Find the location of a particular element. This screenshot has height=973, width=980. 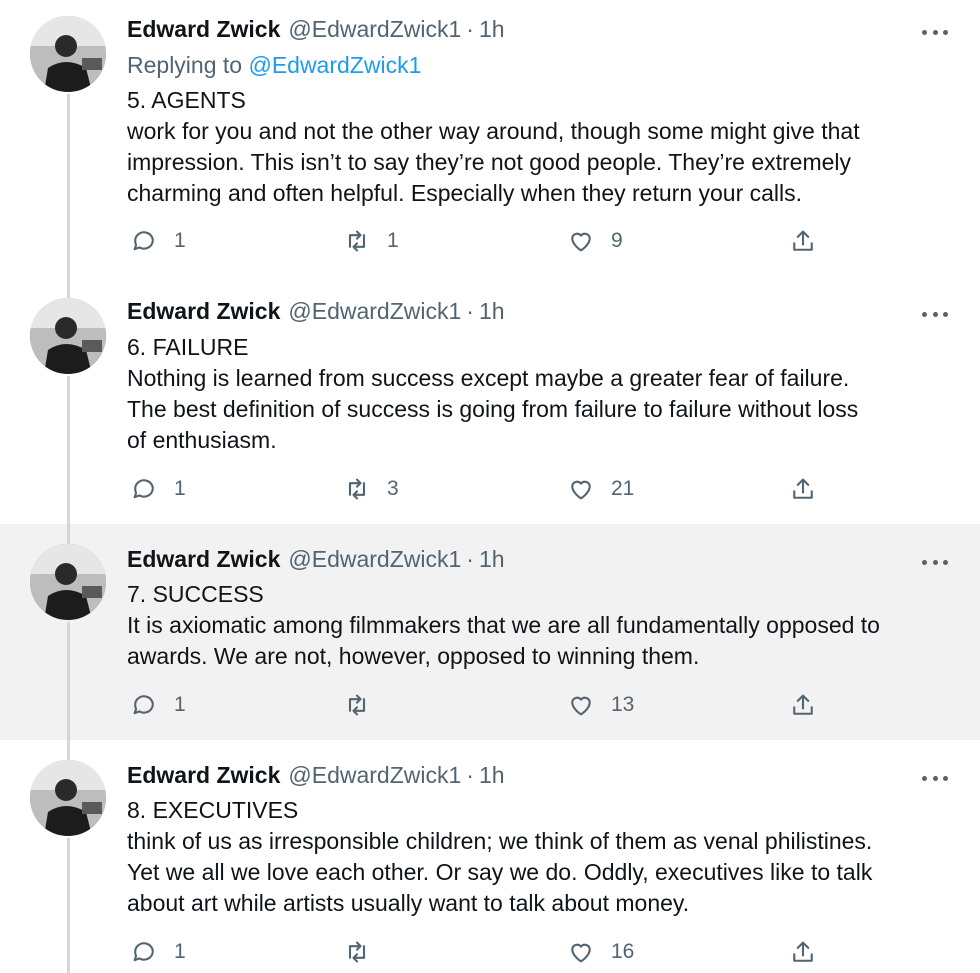

tweet-actions: 1 1 9 is located at coordinates (490, 242).